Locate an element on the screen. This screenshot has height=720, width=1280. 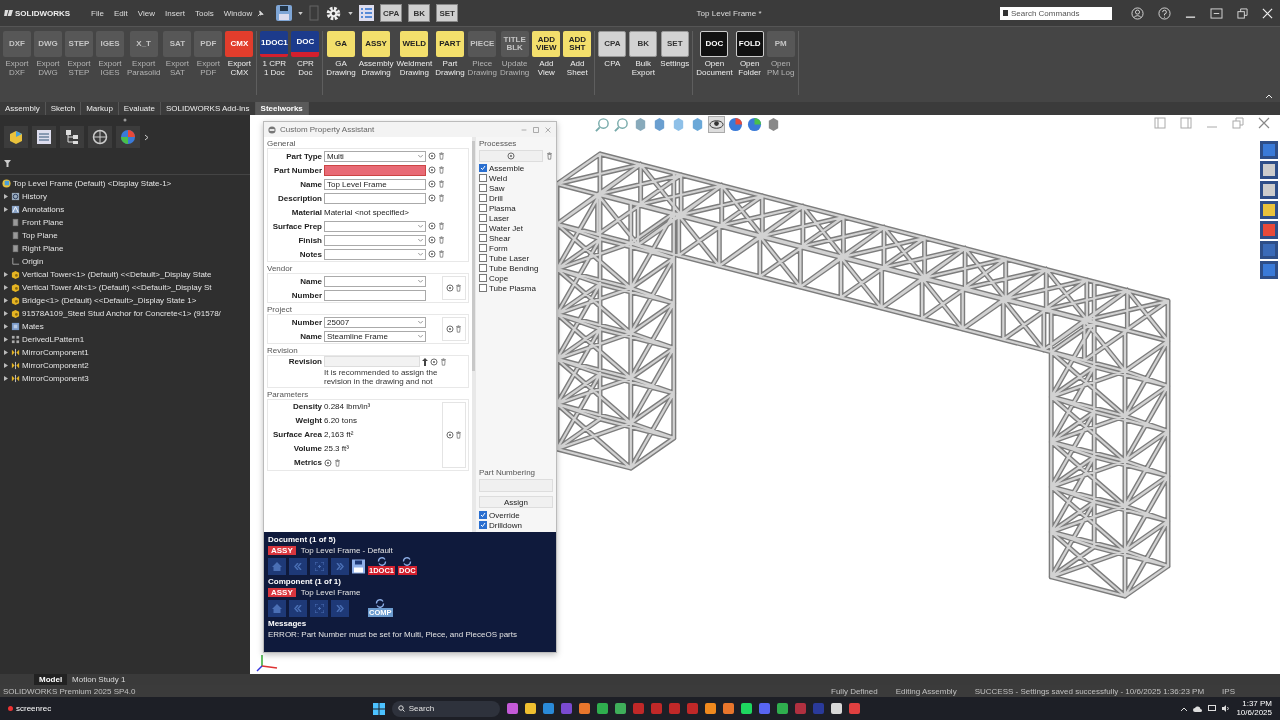
ribbon-button: CPA CPA is located at coordinates (612, 63).